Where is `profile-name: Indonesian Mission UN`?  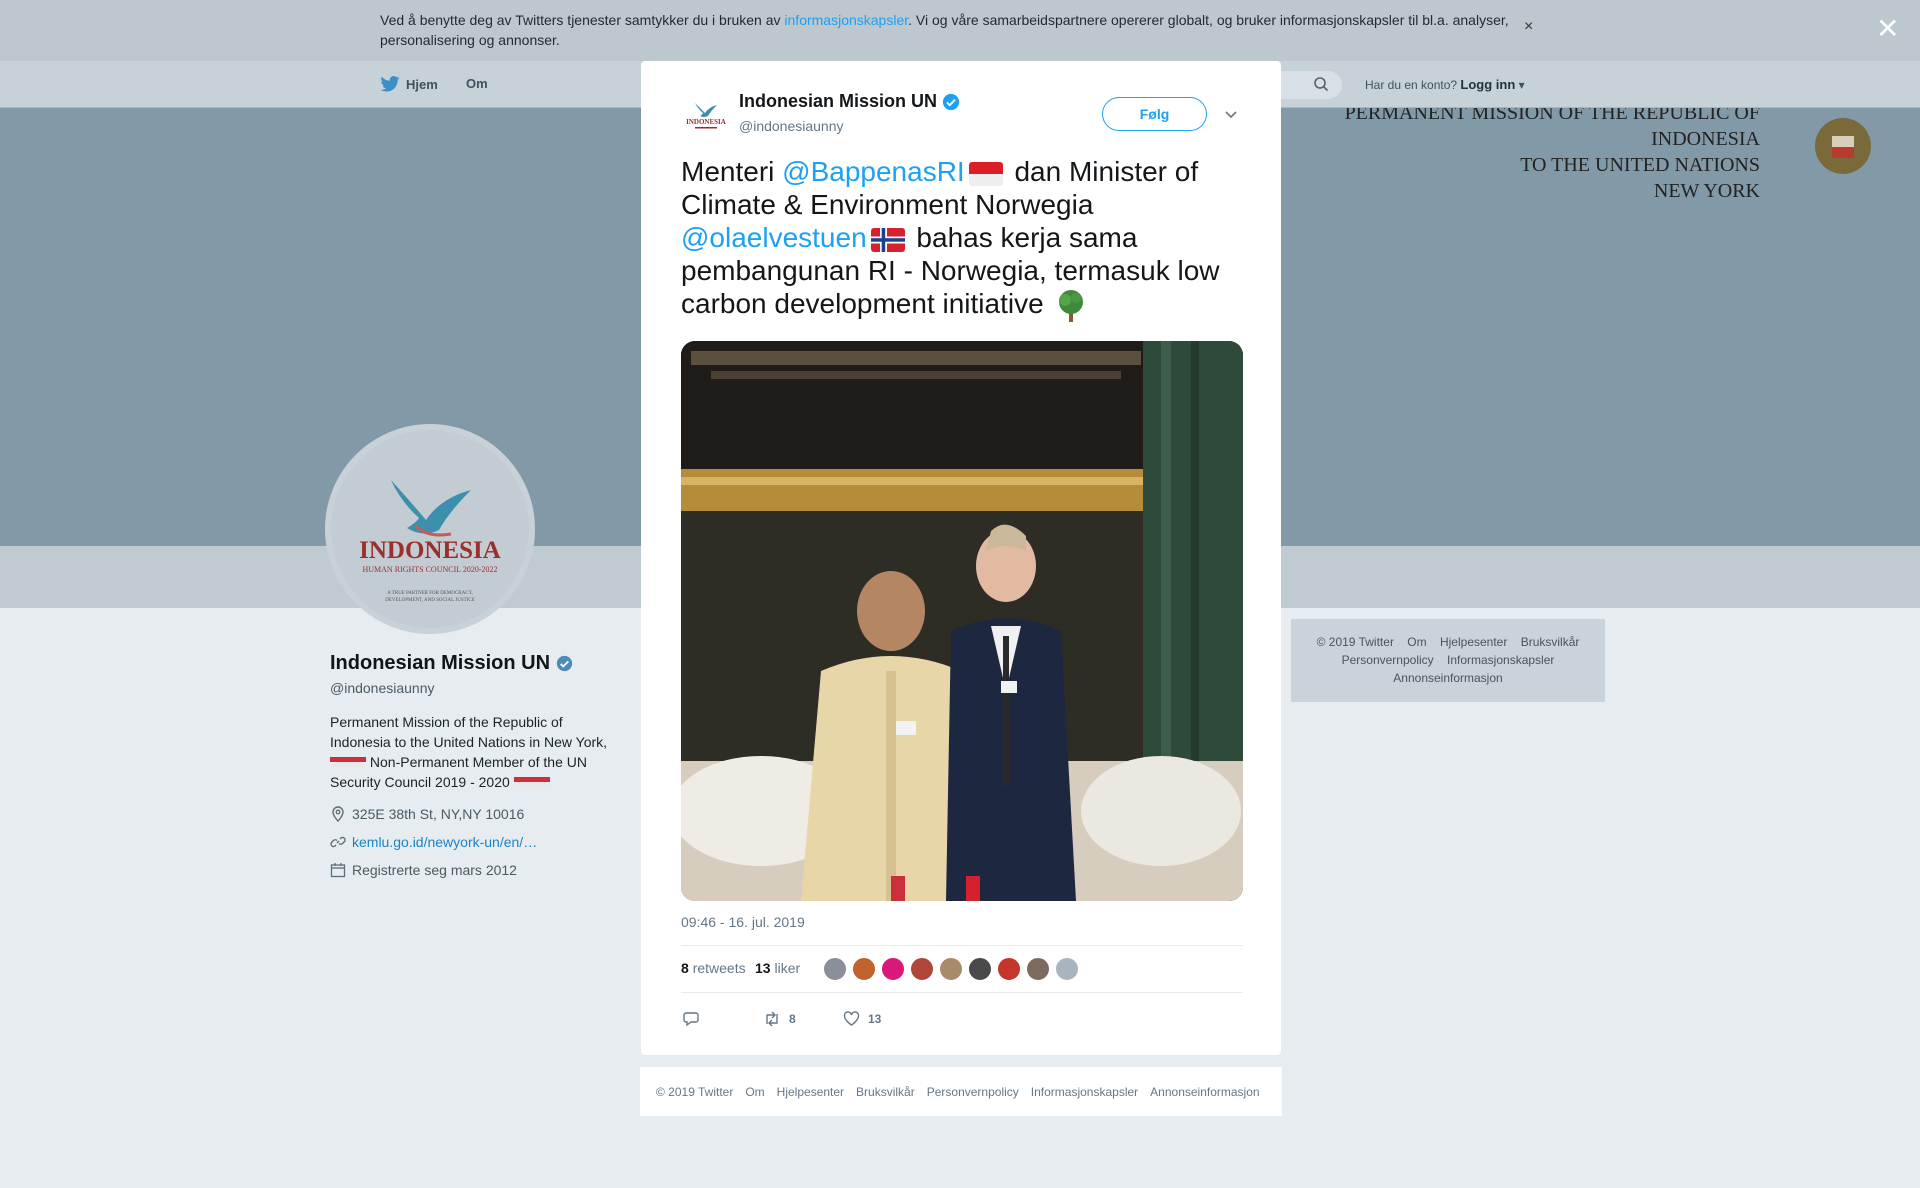 profile-name: Indonesian Mission UN is located at coordinates (451, 663).